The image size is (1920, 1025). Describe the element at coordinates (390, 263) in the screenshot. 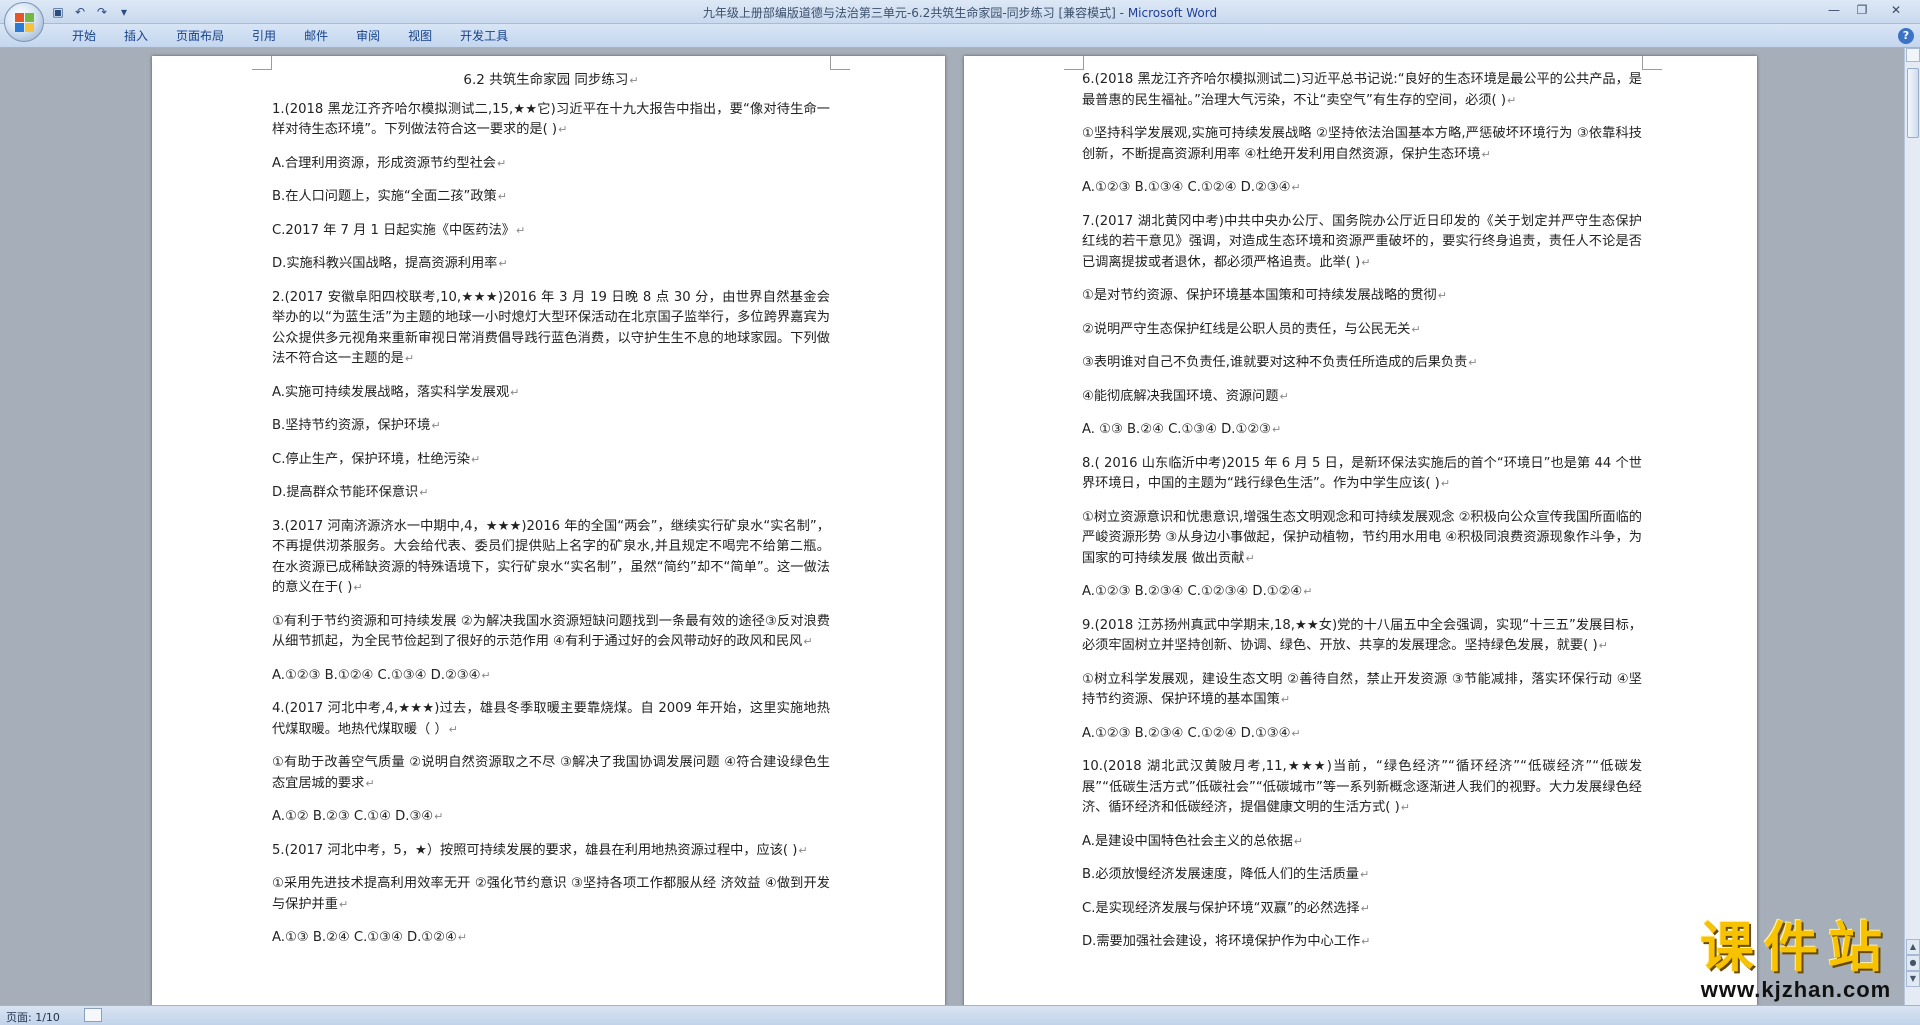

I see `paragraph: D.实施科教兴国战略，提高资源利用率↵` at that location.